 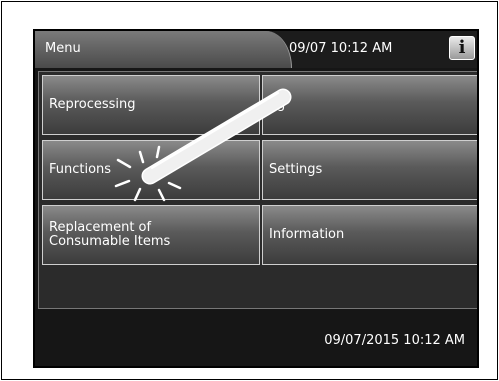 What do you see at coordinates (216, 136) in the screenshot?
I see `stylus-icon` at bounding box center [216, 136].